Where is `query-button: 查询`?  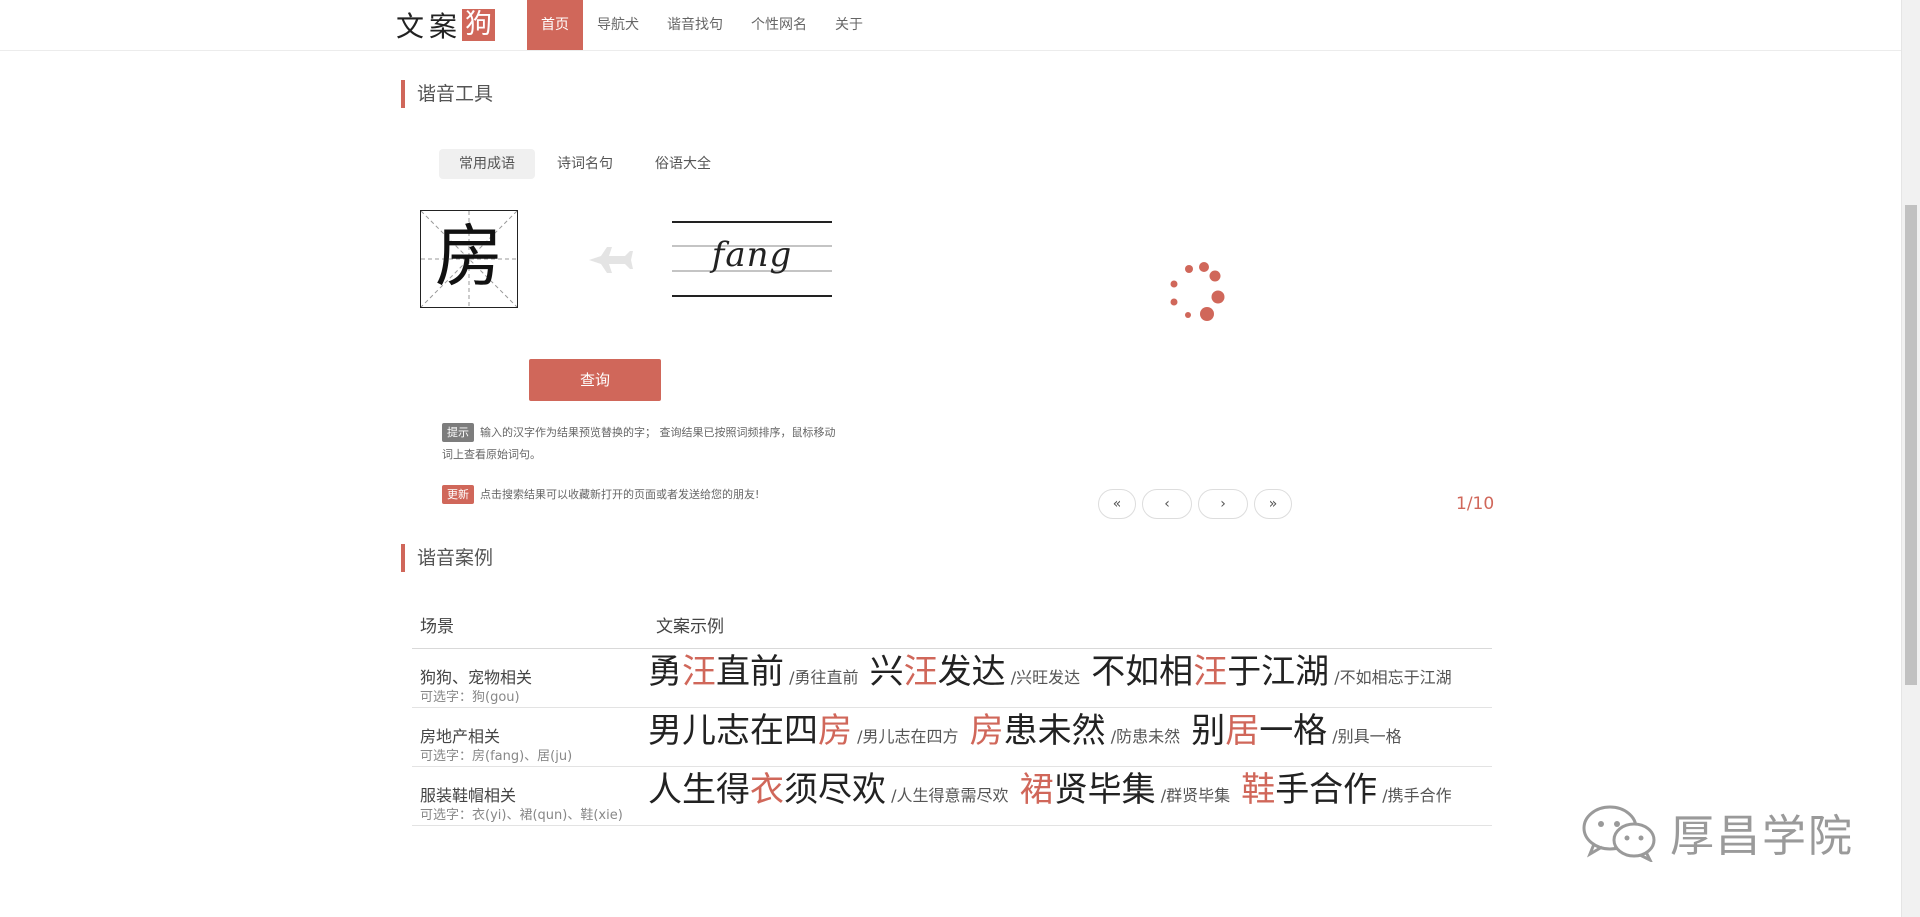 query-button: 查询 is located at coordinates (595, 380).